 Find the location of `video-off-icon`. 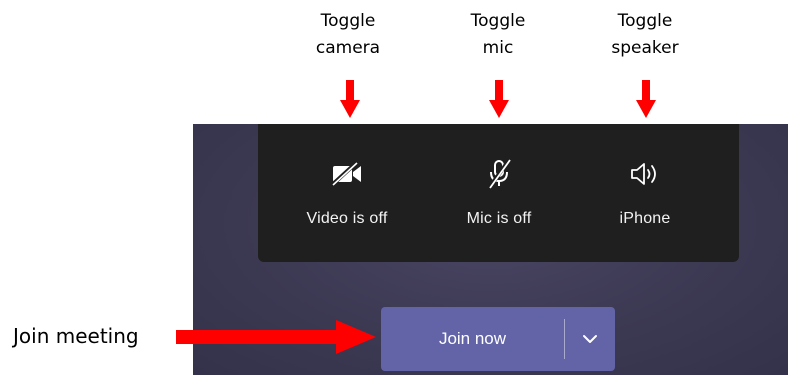

video-off-icon is located at coordinates (347, 174).